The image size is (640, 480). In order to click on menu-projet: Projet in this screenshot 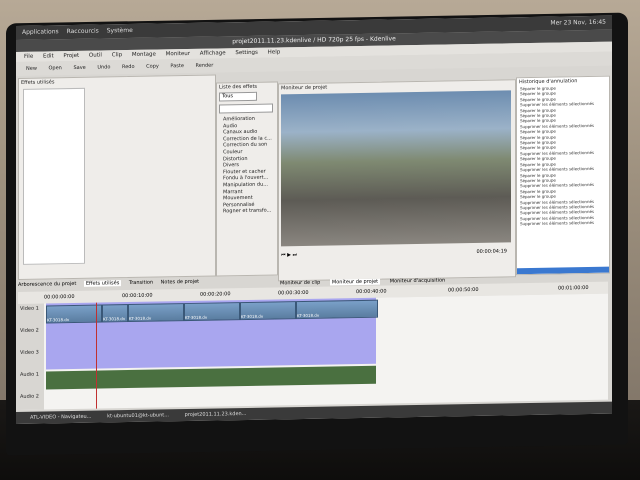, I will do `click(71, 56)`.